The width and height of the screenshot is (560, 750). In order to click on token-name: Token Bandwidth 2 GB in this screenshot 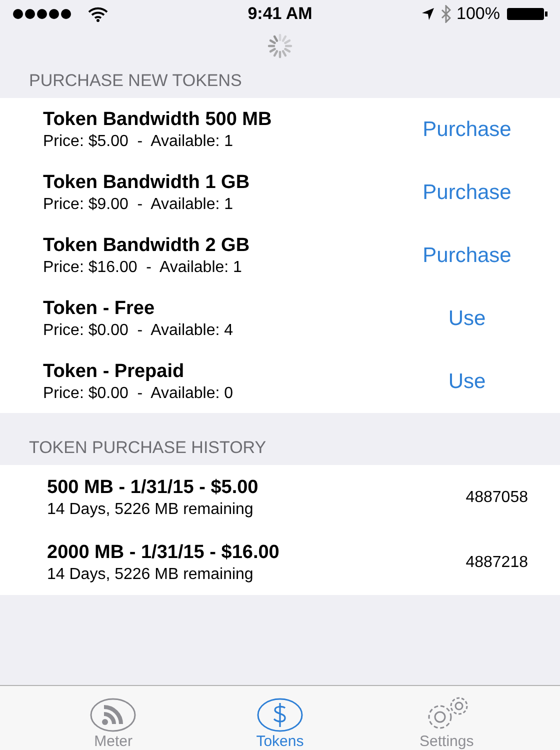, I will do `click(146, 245)`.